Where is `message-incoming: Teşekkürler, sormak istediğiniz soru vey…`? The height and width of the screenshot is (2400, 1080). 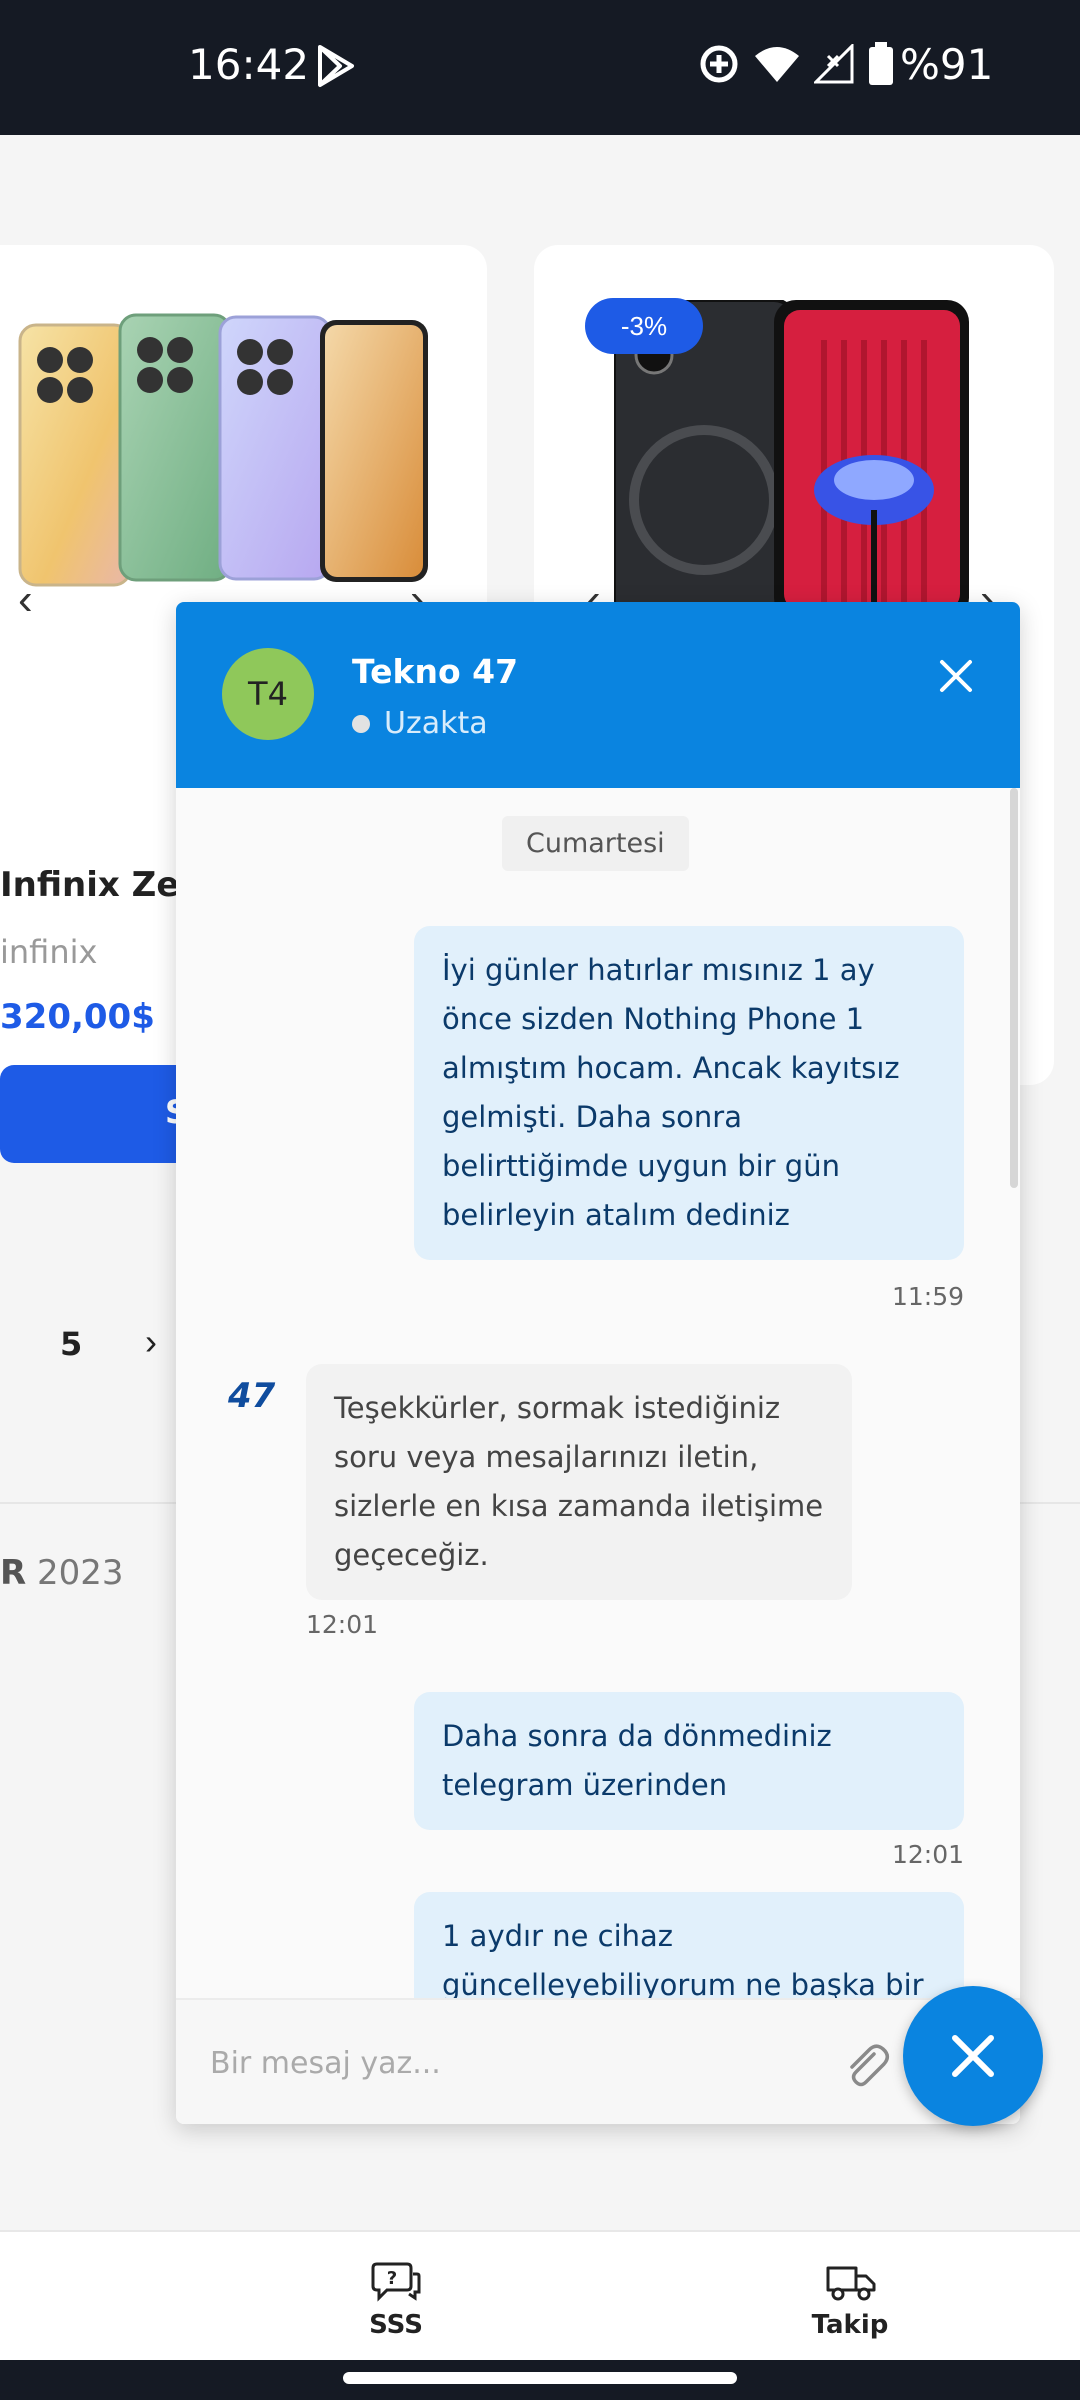 message-incoming: Teşekkürler, sormak istediğiniz soru vey… is located at coordinates (579, 1482).